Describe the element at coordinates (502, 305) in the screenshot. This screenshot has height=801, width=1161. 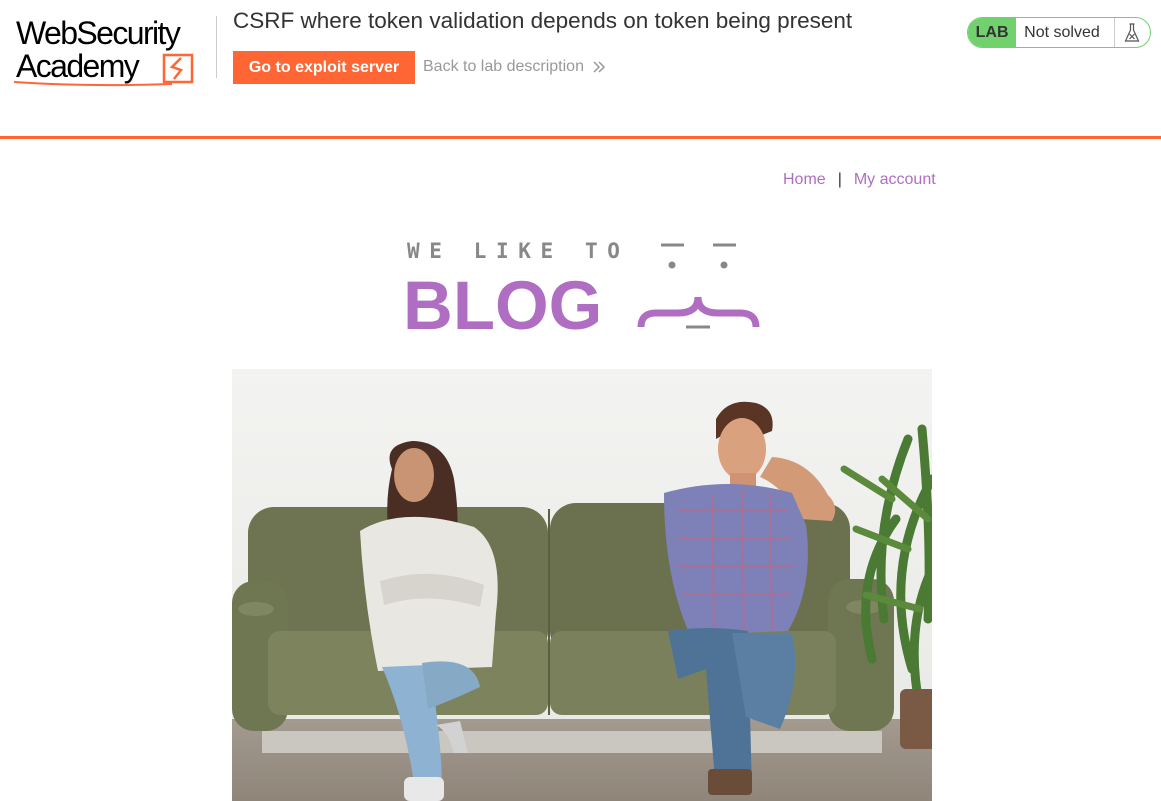
I see `banner-blog-text: BLOG` at that location.